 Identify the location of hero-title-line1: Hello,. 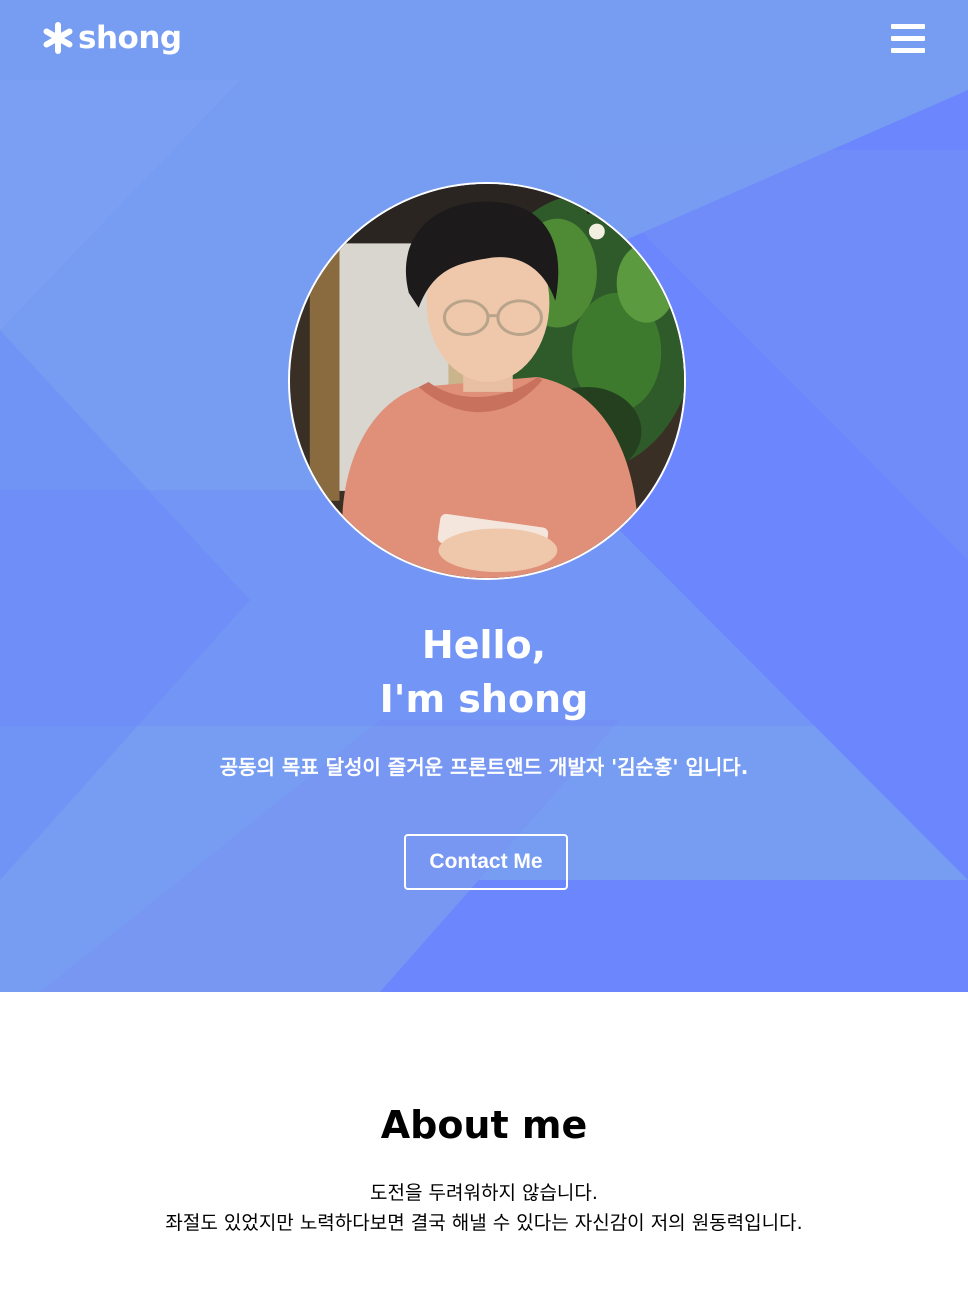
(484, 645).